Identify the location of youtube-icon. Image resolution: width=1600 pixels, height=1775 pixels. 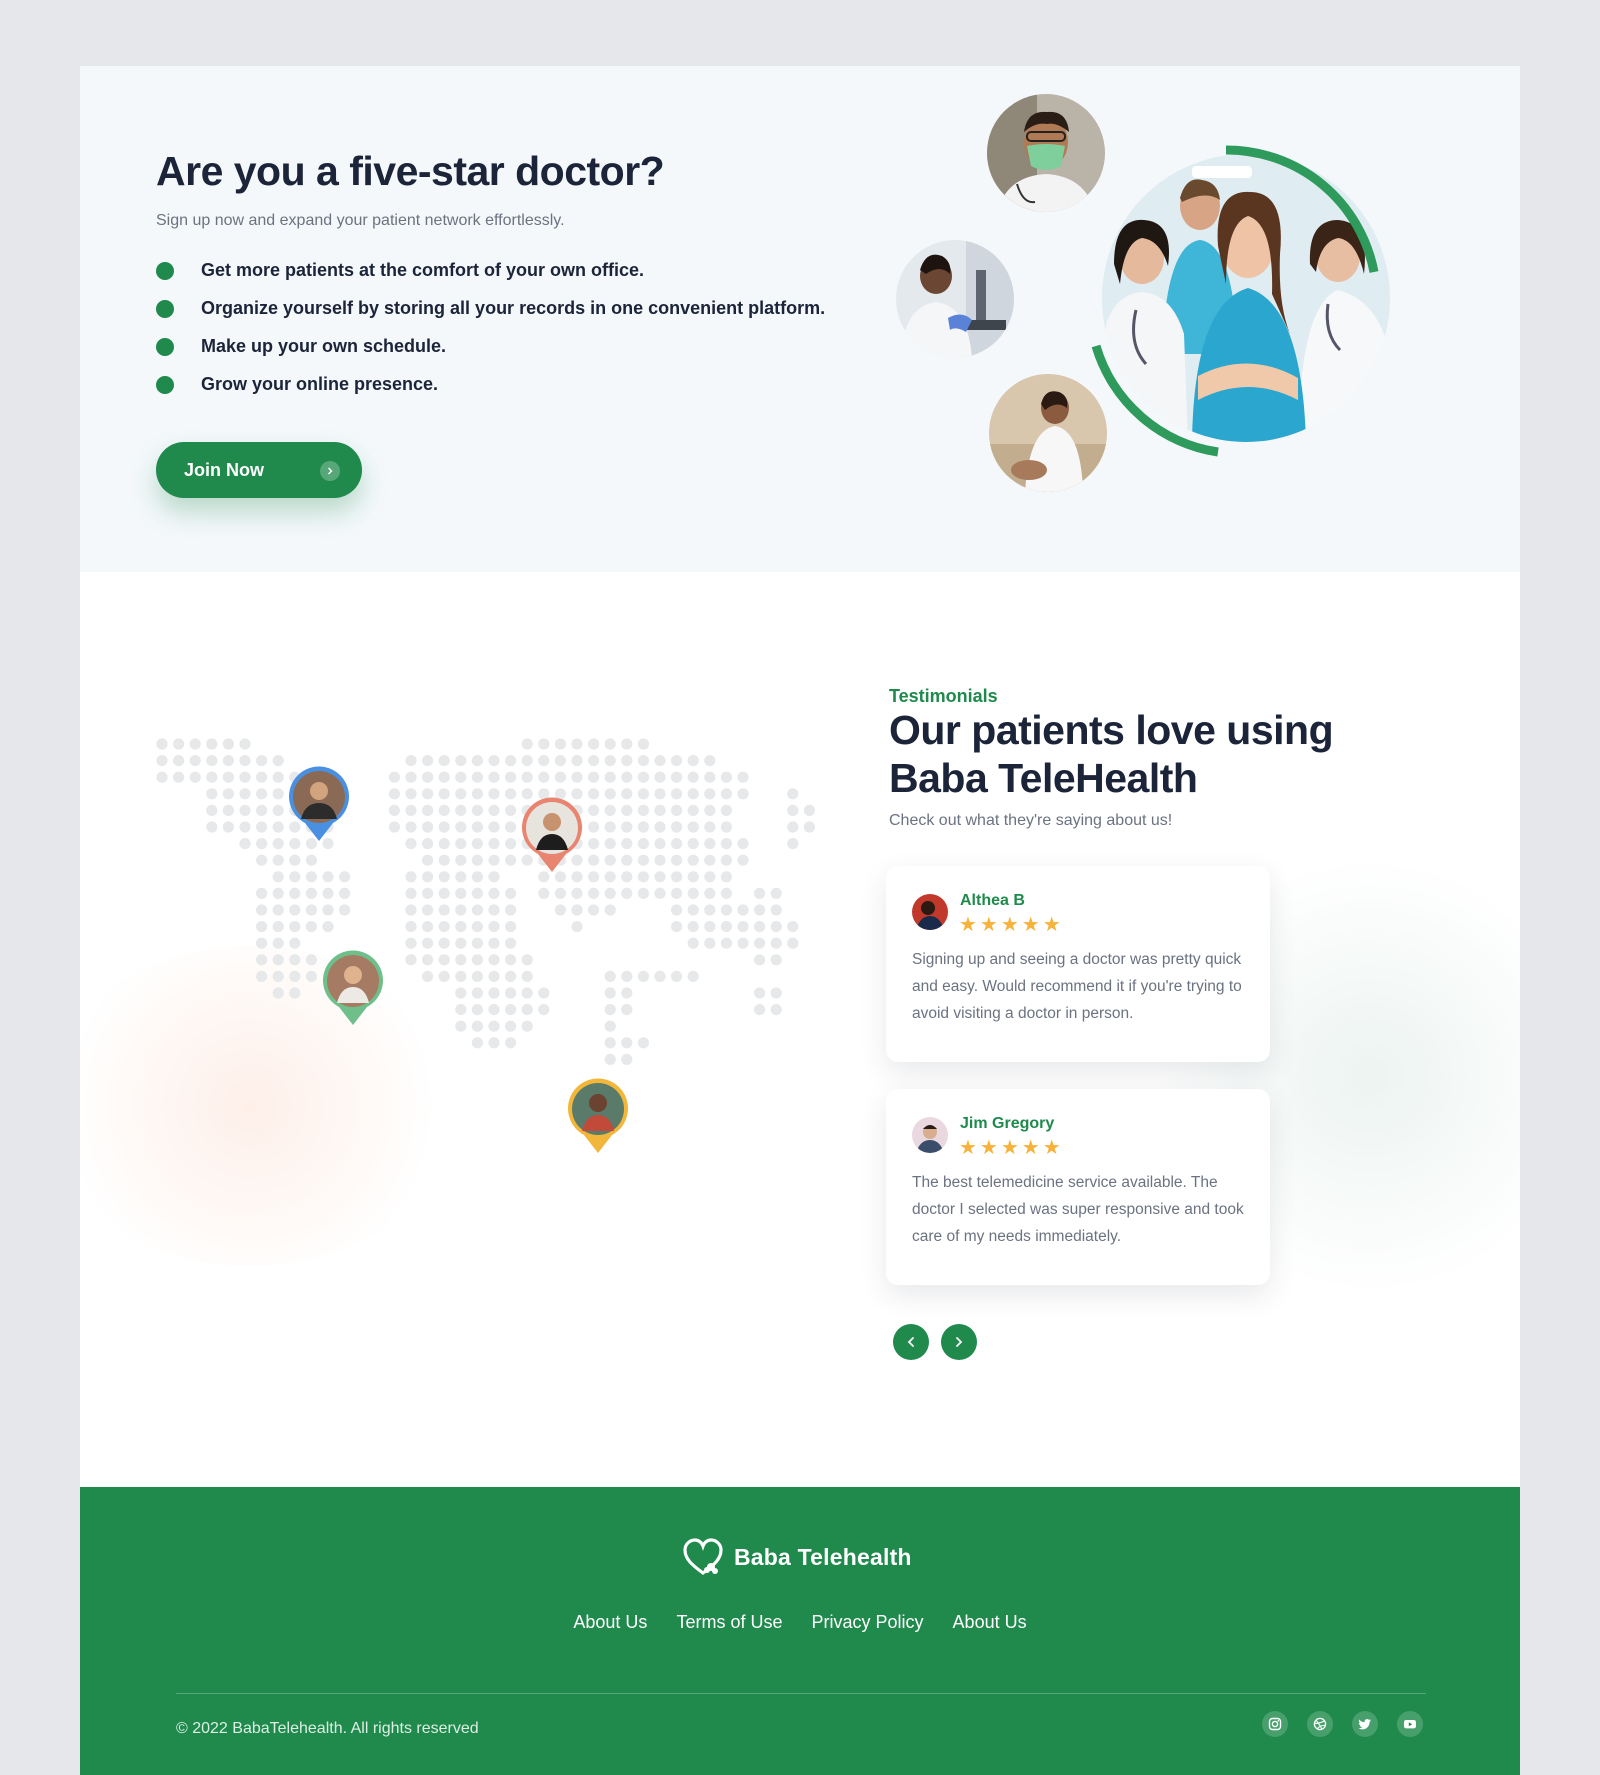
(1410, 1724).